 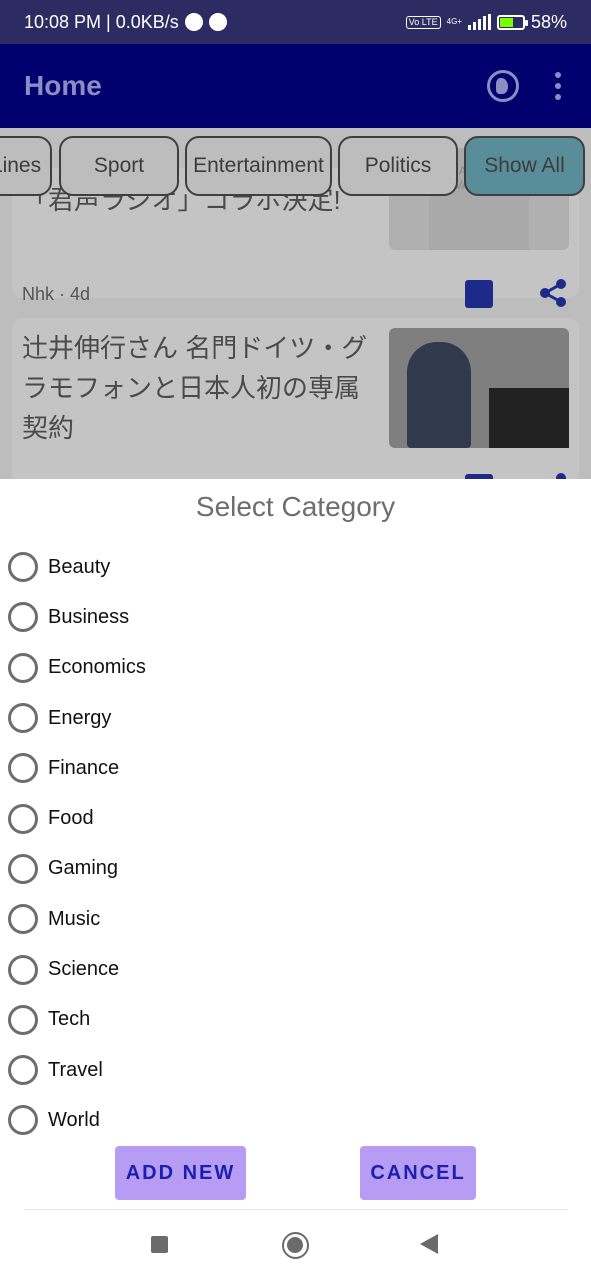 I want to click on status-time: 10:08 PM | 0.0KB/s, so click(x=101, y=21).